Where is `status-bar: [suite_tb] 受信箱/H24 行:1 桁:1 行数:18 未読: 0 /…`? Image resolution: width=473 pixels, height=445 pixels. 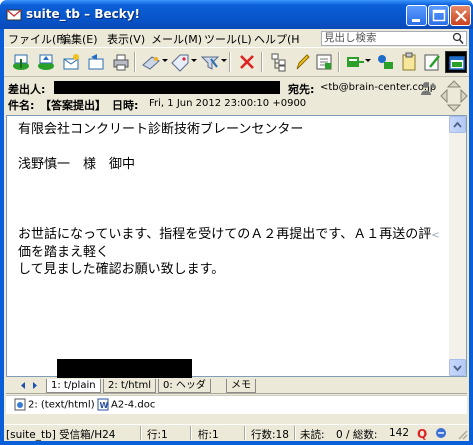 status-bar: [suite_tb] 受信箱/H24 行:1 桁:1 行数:18 未読: 0 /… is located at coordinates (236, 432).